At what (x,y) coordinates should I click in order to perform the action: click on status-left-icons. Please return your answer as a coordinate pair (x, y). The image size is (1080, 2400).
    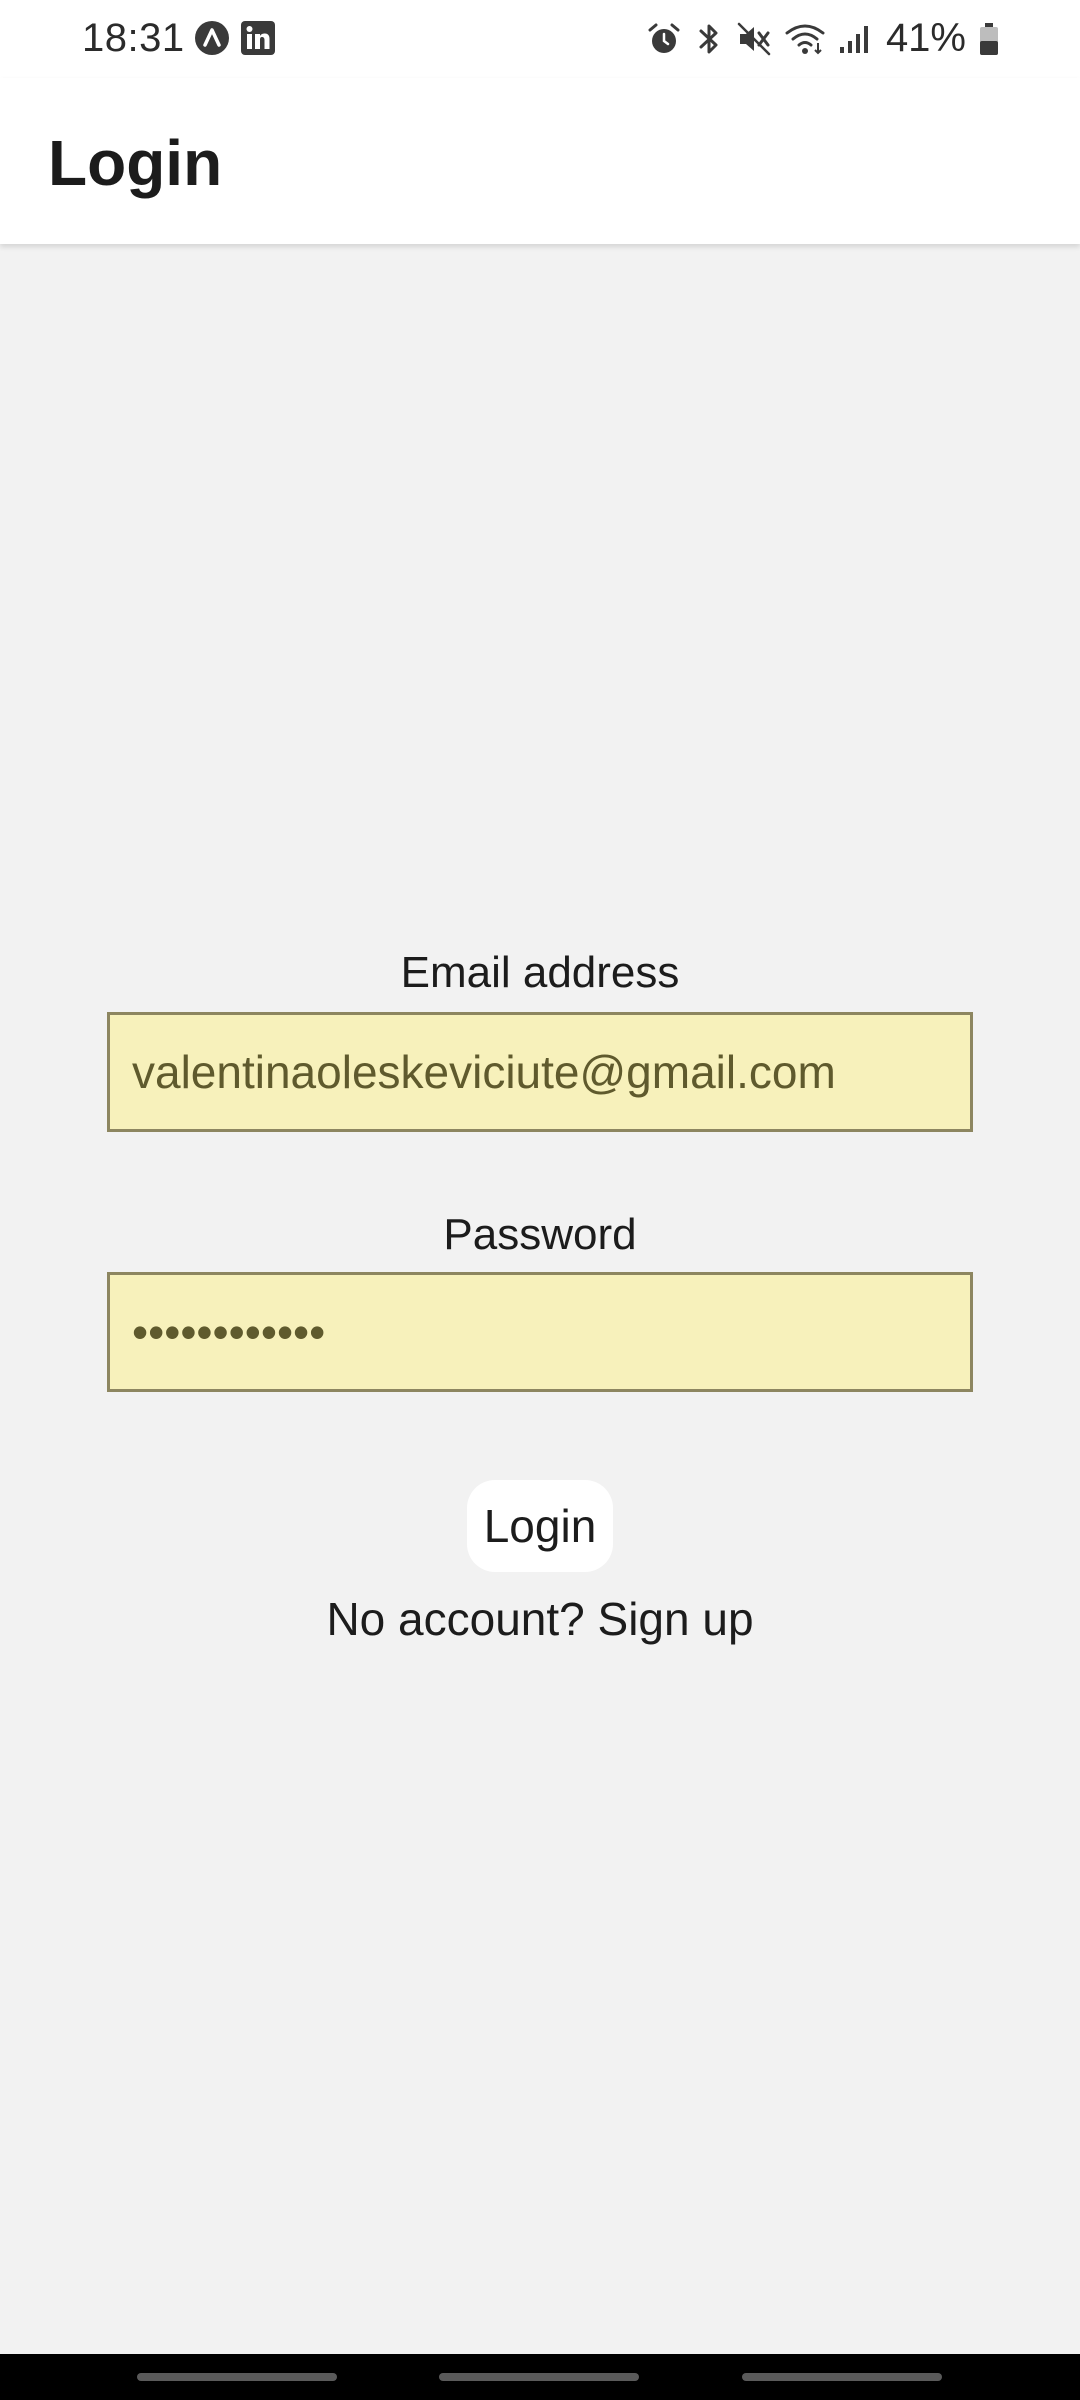
    Looking at the image, I should click on (235, 38).